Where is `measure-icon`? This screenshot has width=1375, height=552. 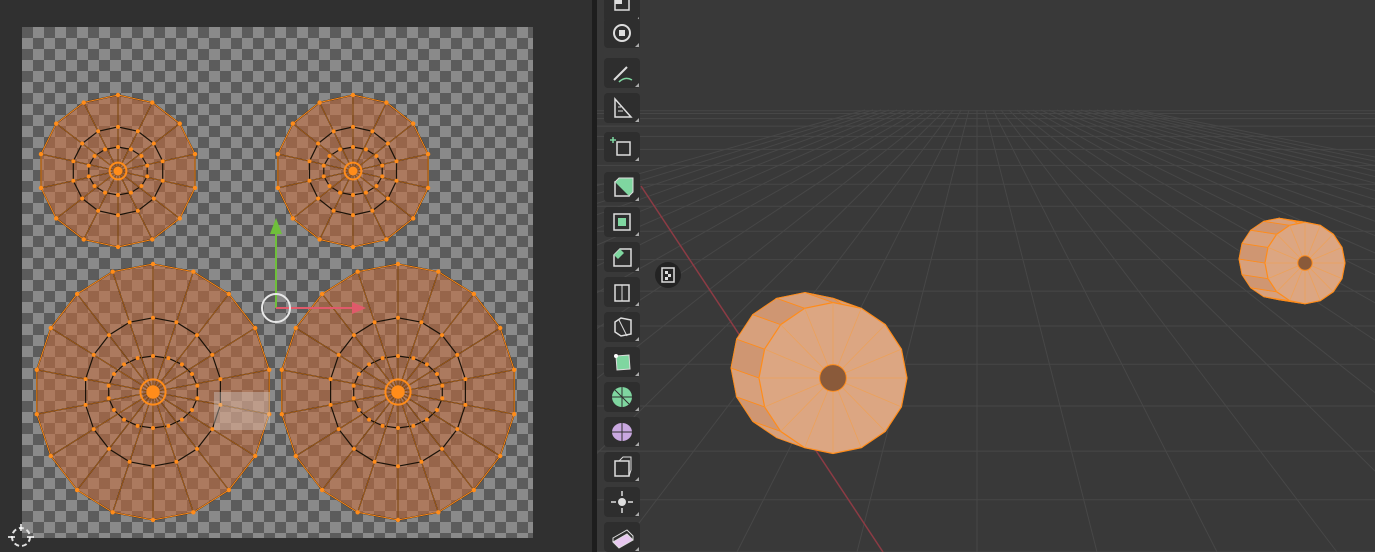
measure-icon is located at coordinates (623, 107).